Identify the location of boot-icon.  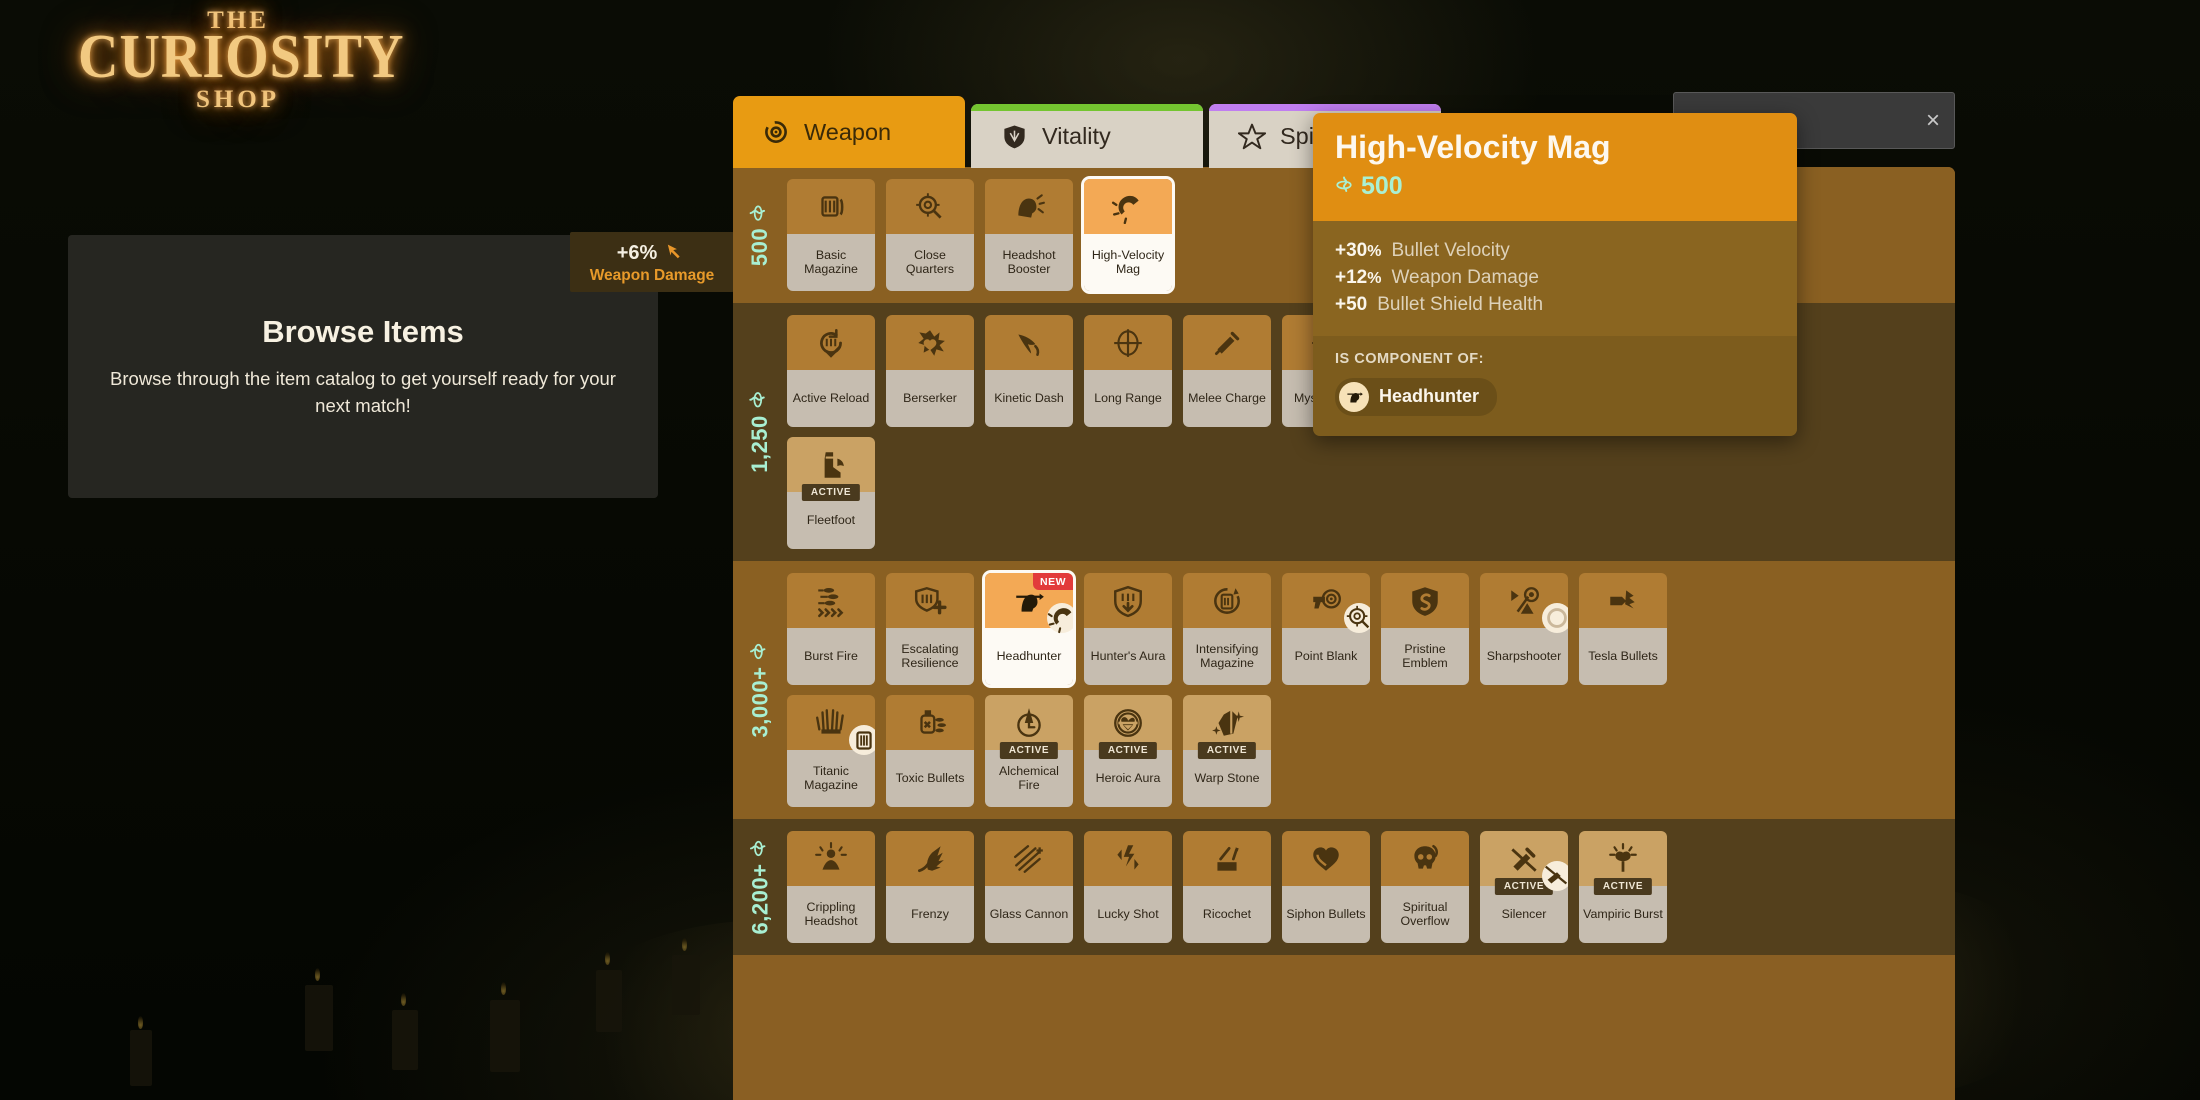
(831, 465).